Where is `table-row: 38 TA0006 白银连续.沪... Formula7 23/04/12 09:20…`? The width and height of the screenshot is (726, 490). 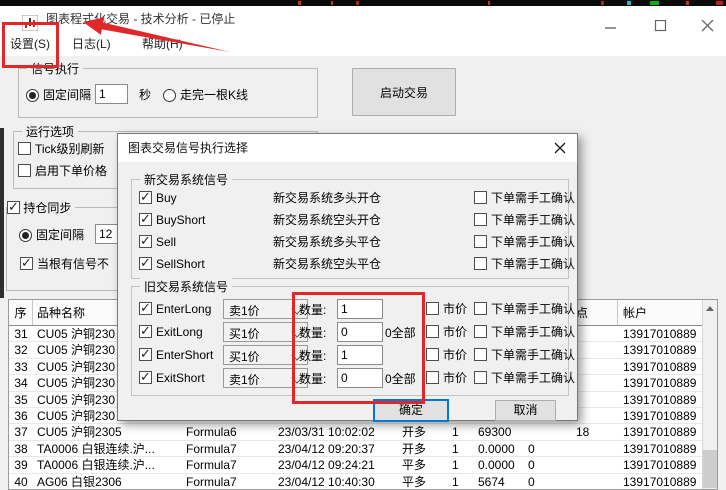 table-row: 38 TA0006 白银连续.沪... Formula7 23/04/12 09:20… is located at coordinates (363, 449).